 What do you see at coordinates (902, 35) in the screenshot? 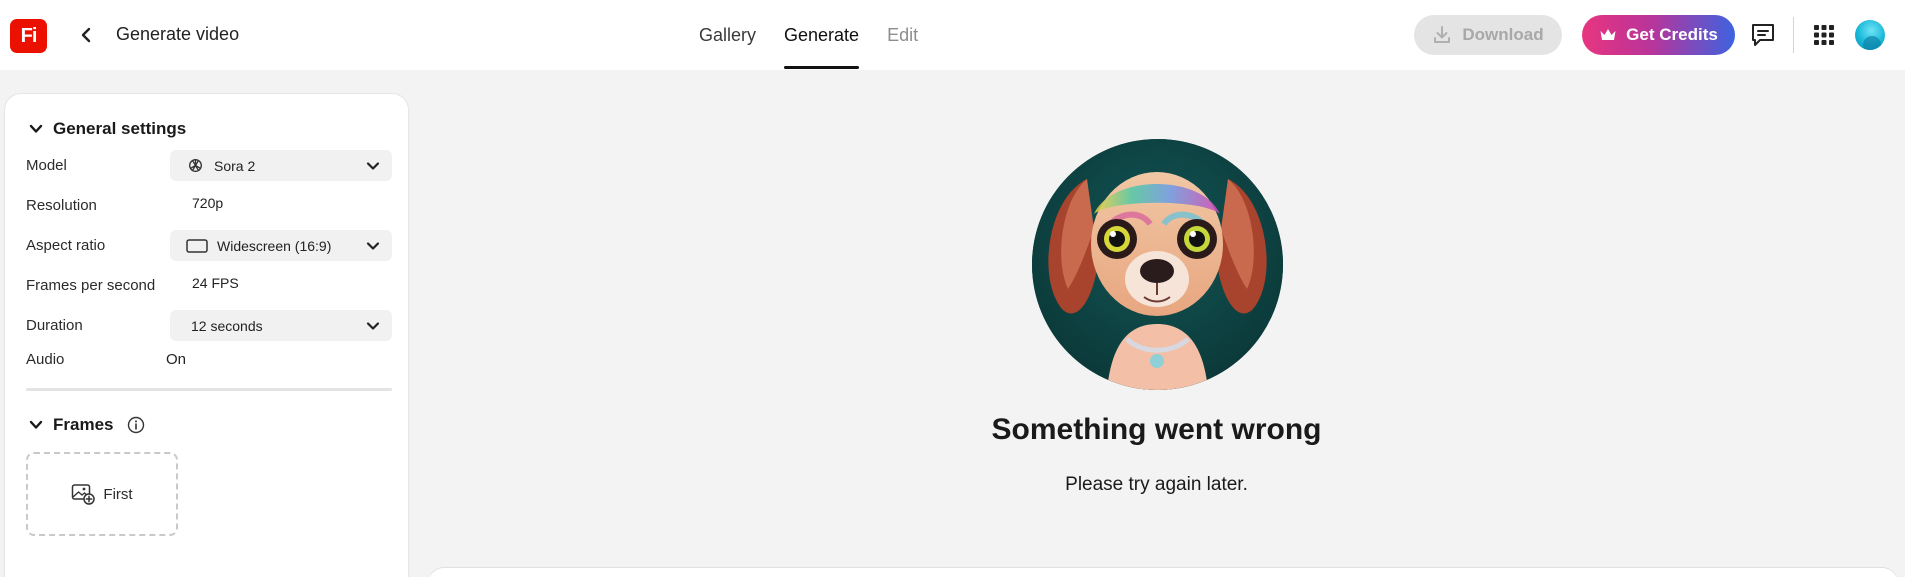
I see `tab-edit: Edit` at bounding box center [902, 35].